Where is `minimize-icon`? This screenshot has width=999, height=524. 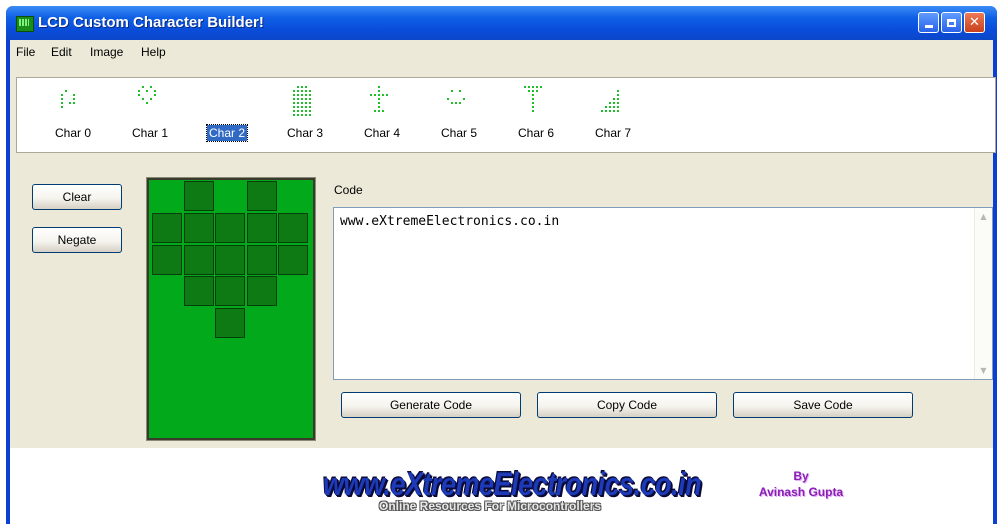 minimize-icon is located at coordinates (928, 26).